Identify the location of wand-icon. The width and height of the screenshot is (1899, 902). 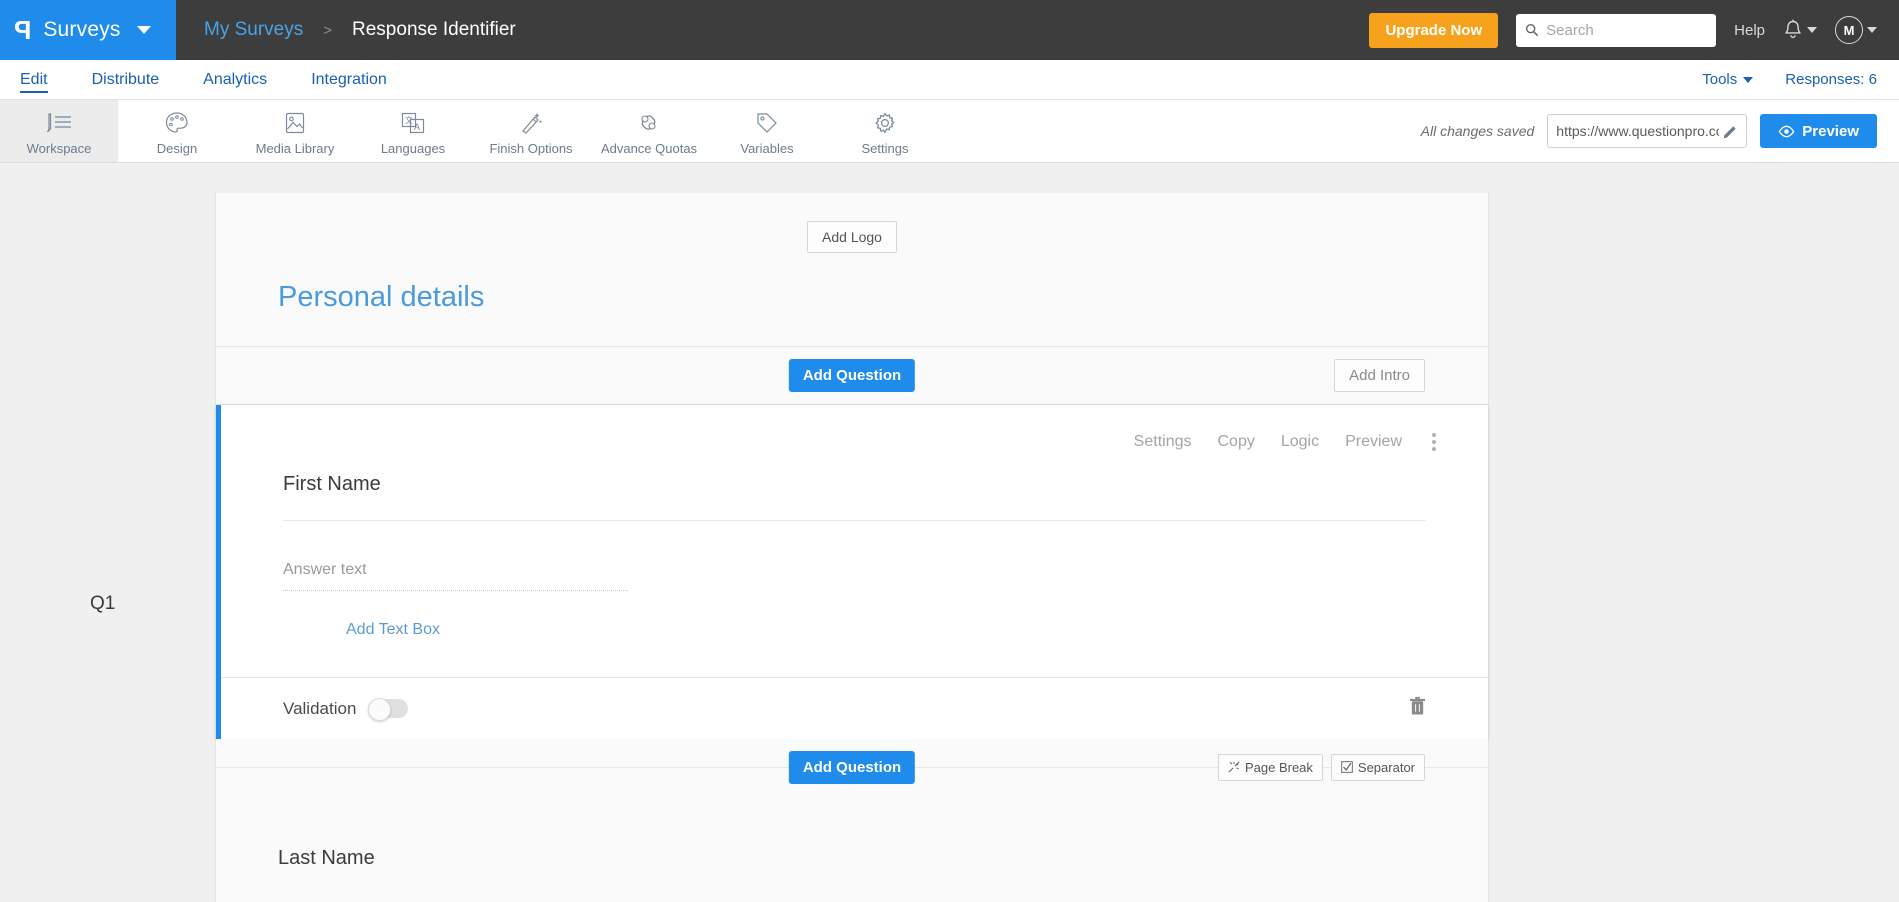
(531, 123).